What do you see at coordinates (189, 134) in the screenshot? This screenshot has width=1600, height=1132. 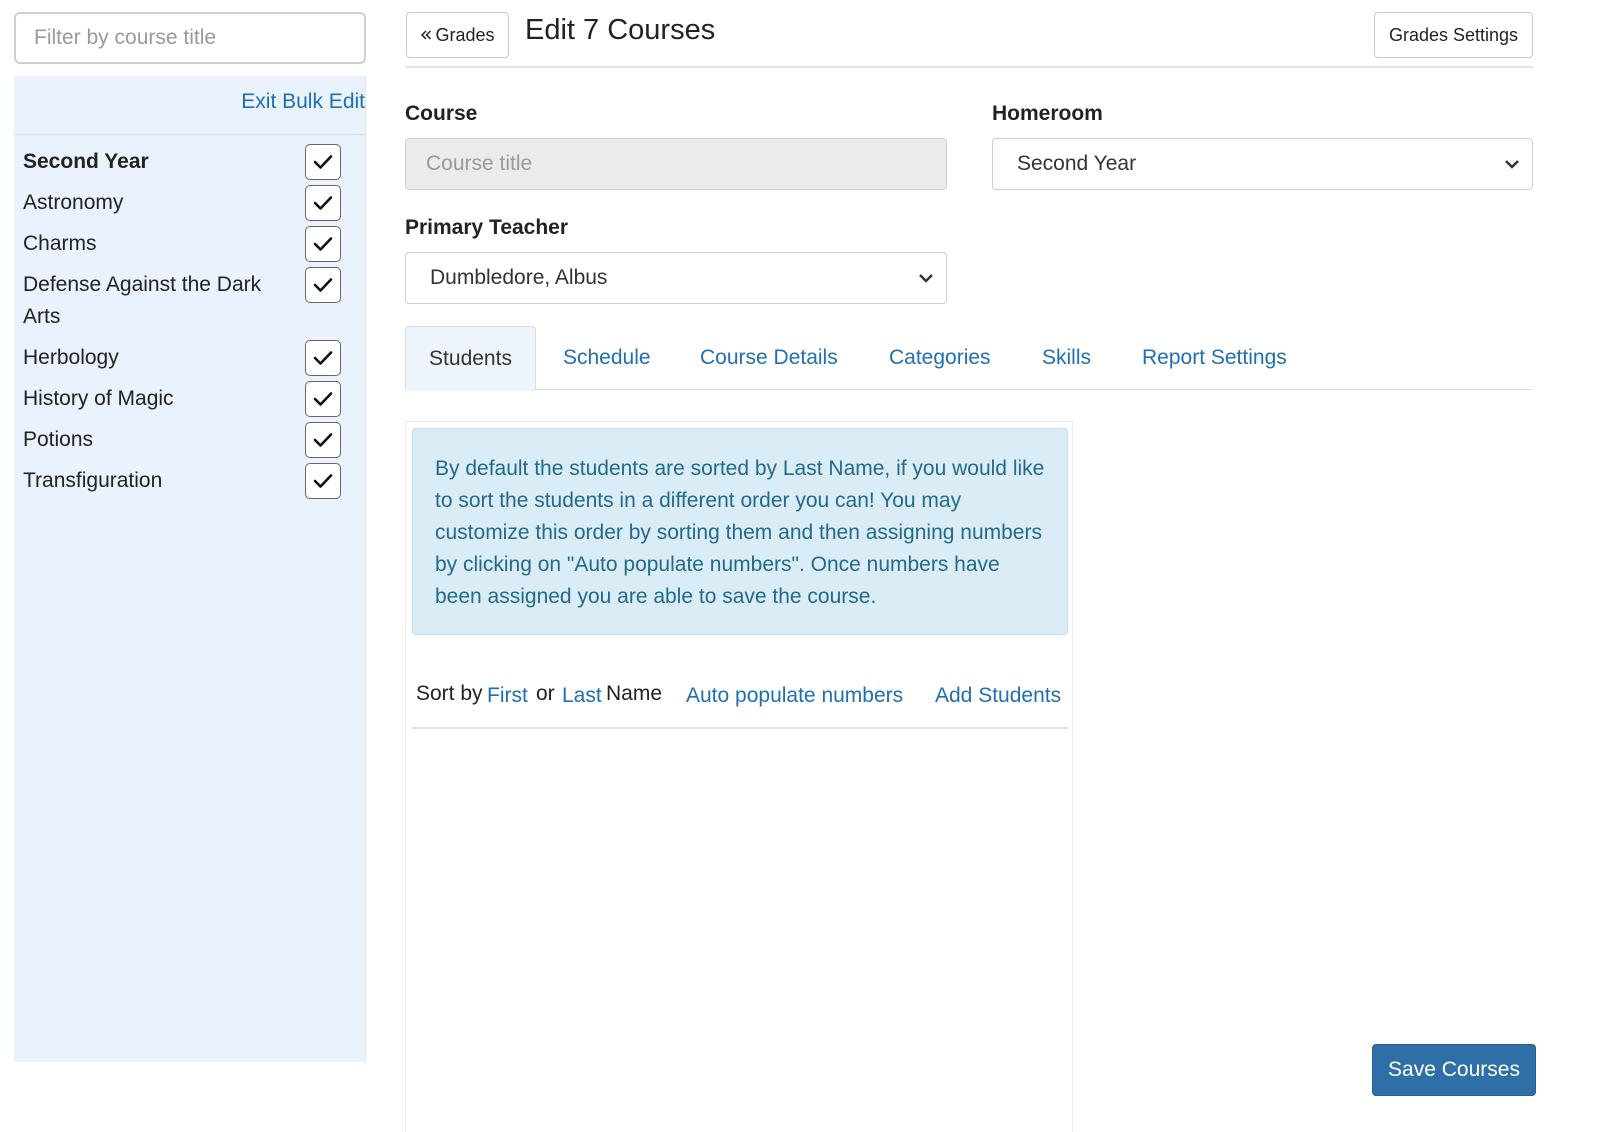 I see `sidebar-divider` at bounding box center [189, 134].